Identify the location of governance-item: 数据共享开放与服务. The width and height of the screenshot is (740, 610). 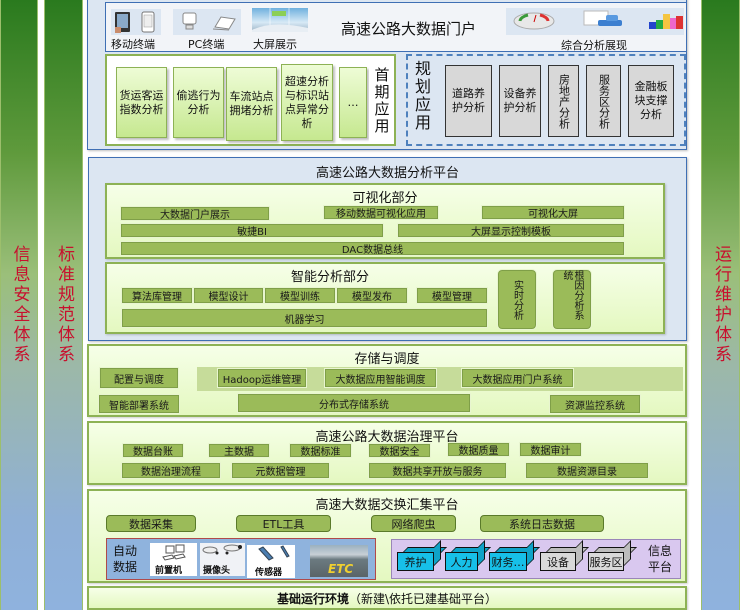
(437, 470).